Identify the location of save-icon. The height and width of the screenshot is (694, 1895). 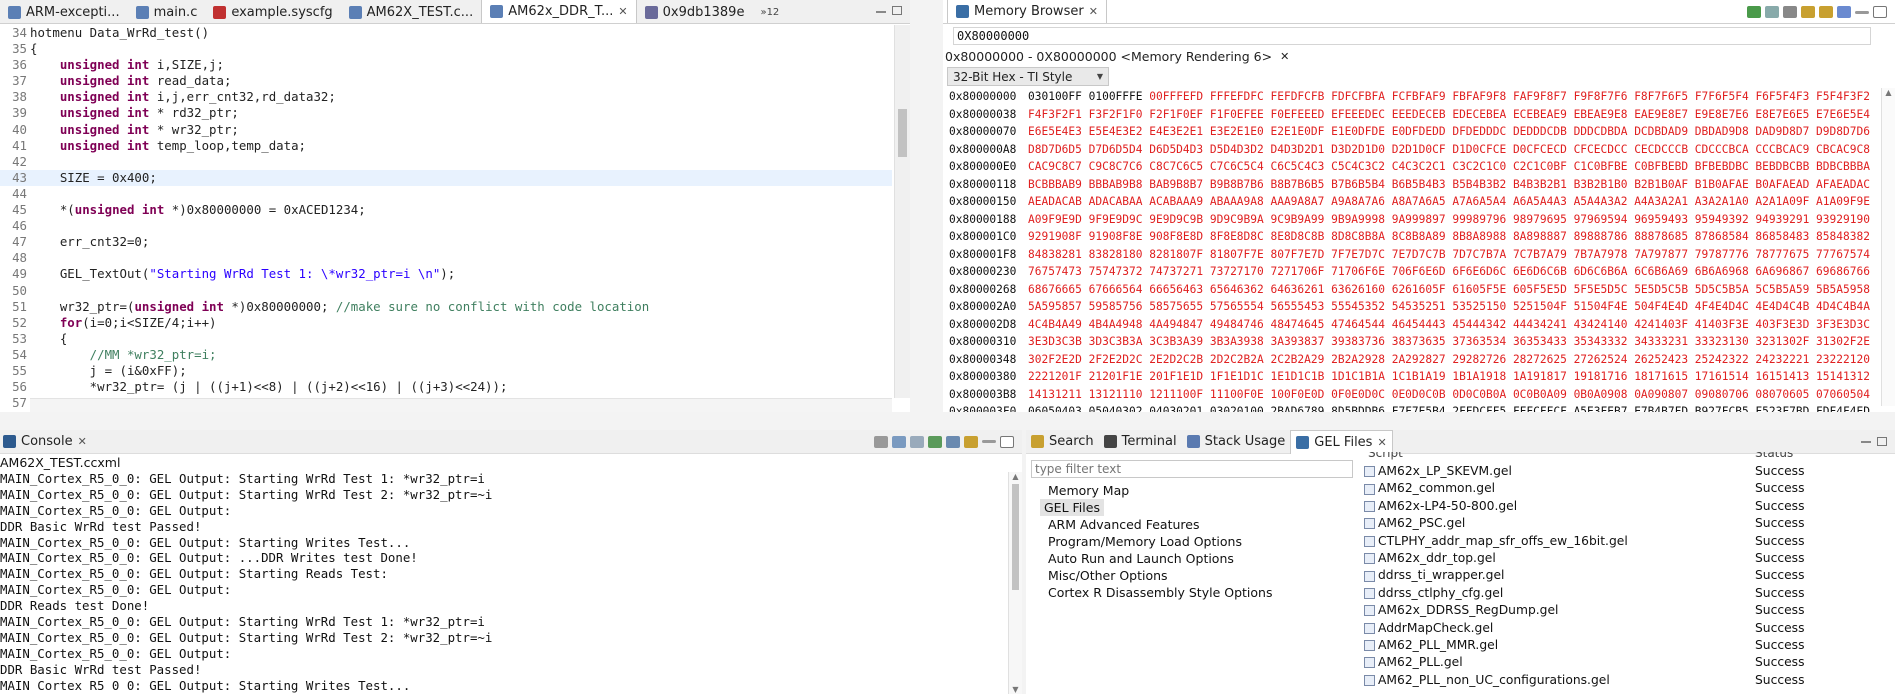
(1844, 12).